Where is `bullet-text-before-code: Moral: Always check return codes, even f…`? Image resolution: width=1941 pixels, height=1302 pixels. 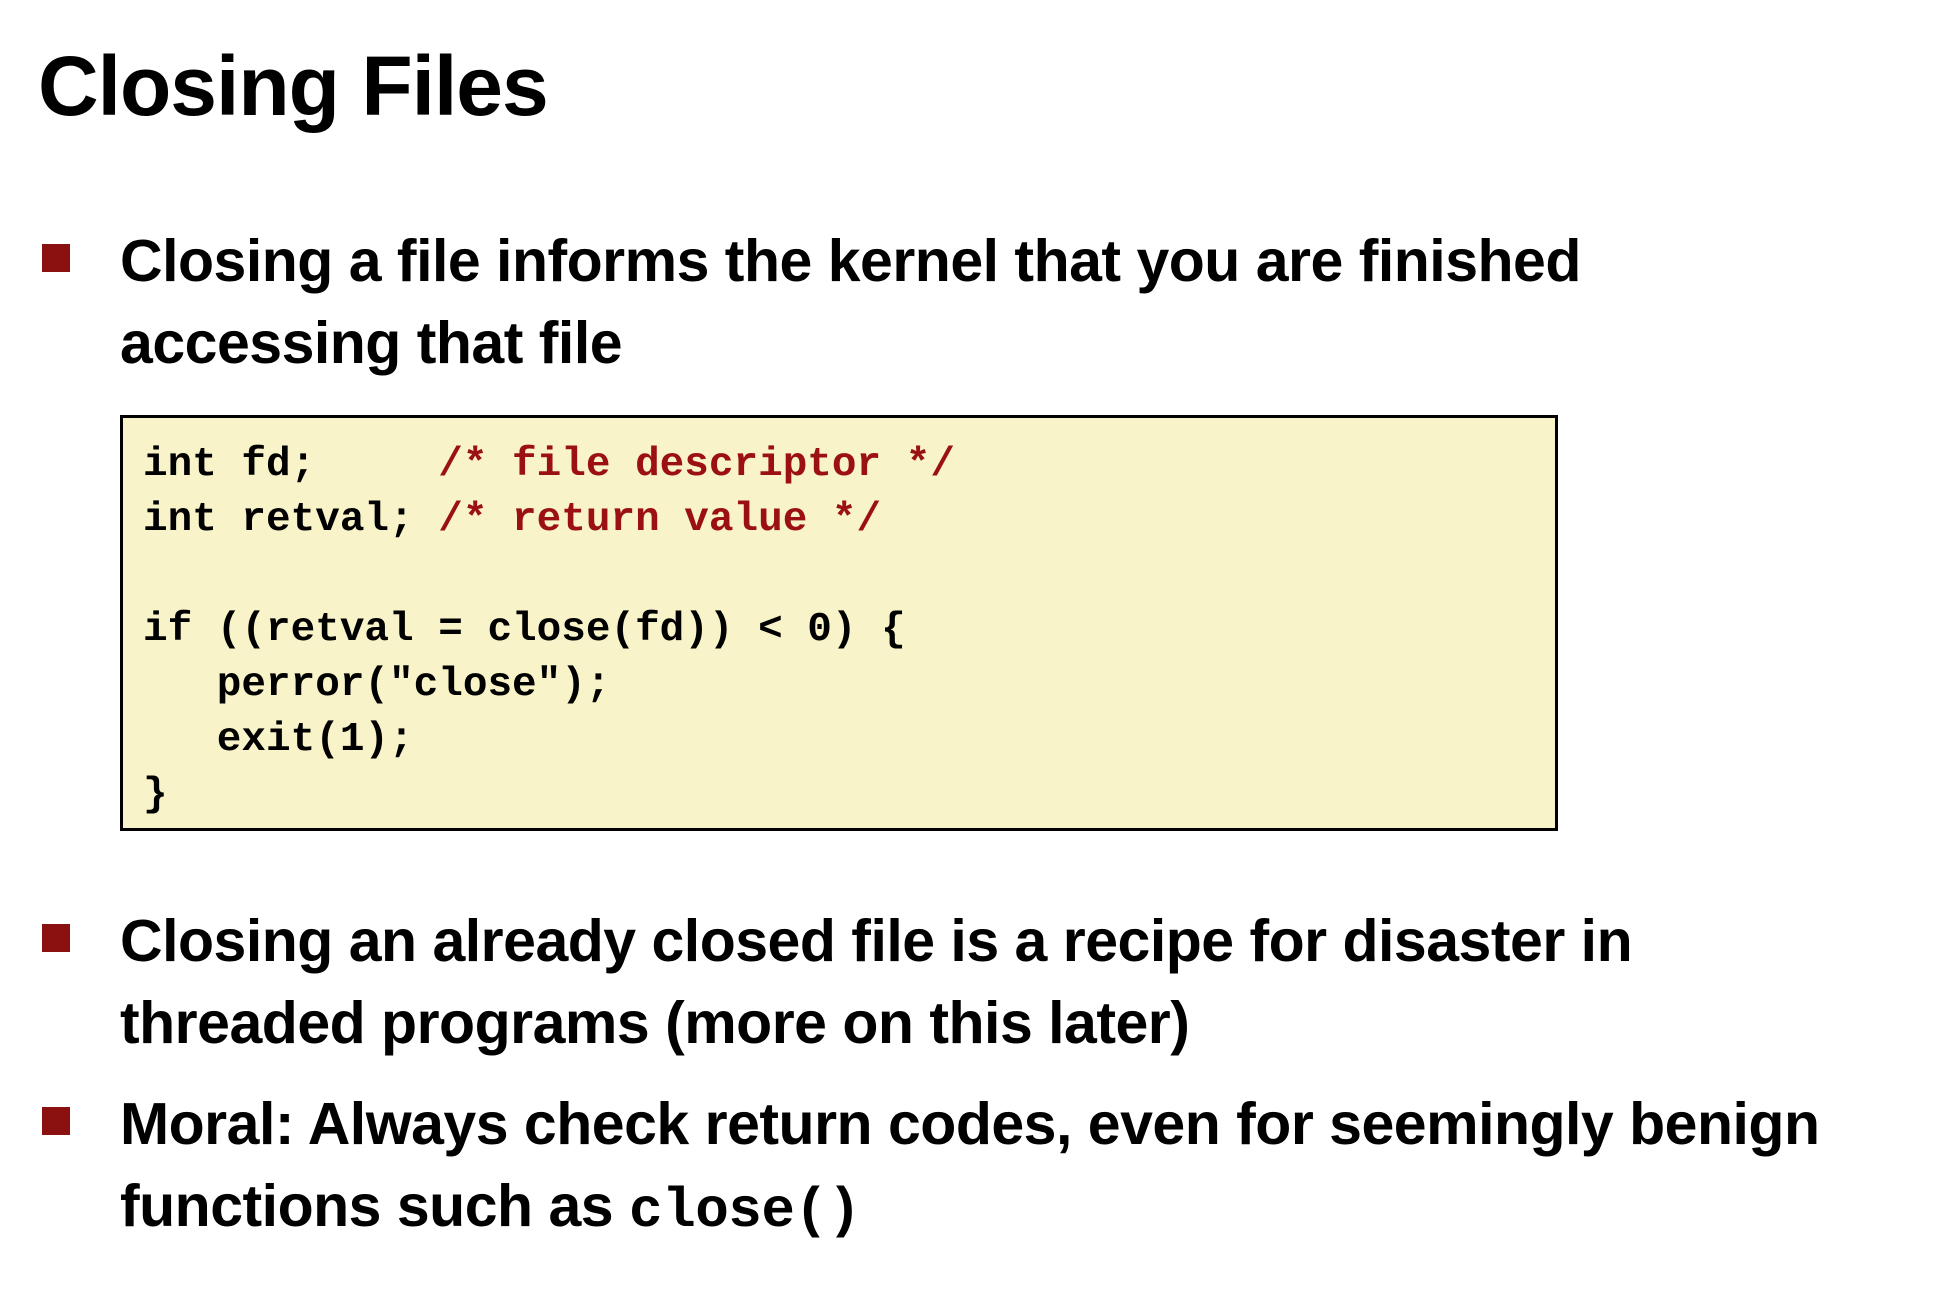
bullet-text-before-code: Moral: Always check return codes, even f… is located at coordinates (970, 1165).